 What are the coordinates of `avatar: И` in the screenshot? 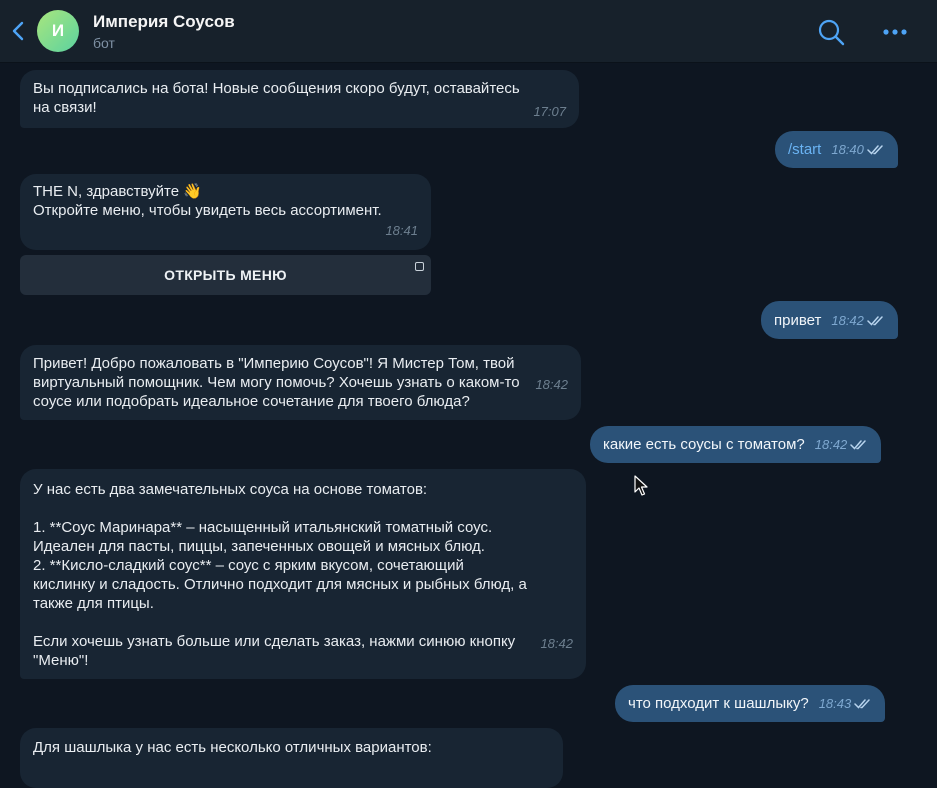 It's located at (58, 31).